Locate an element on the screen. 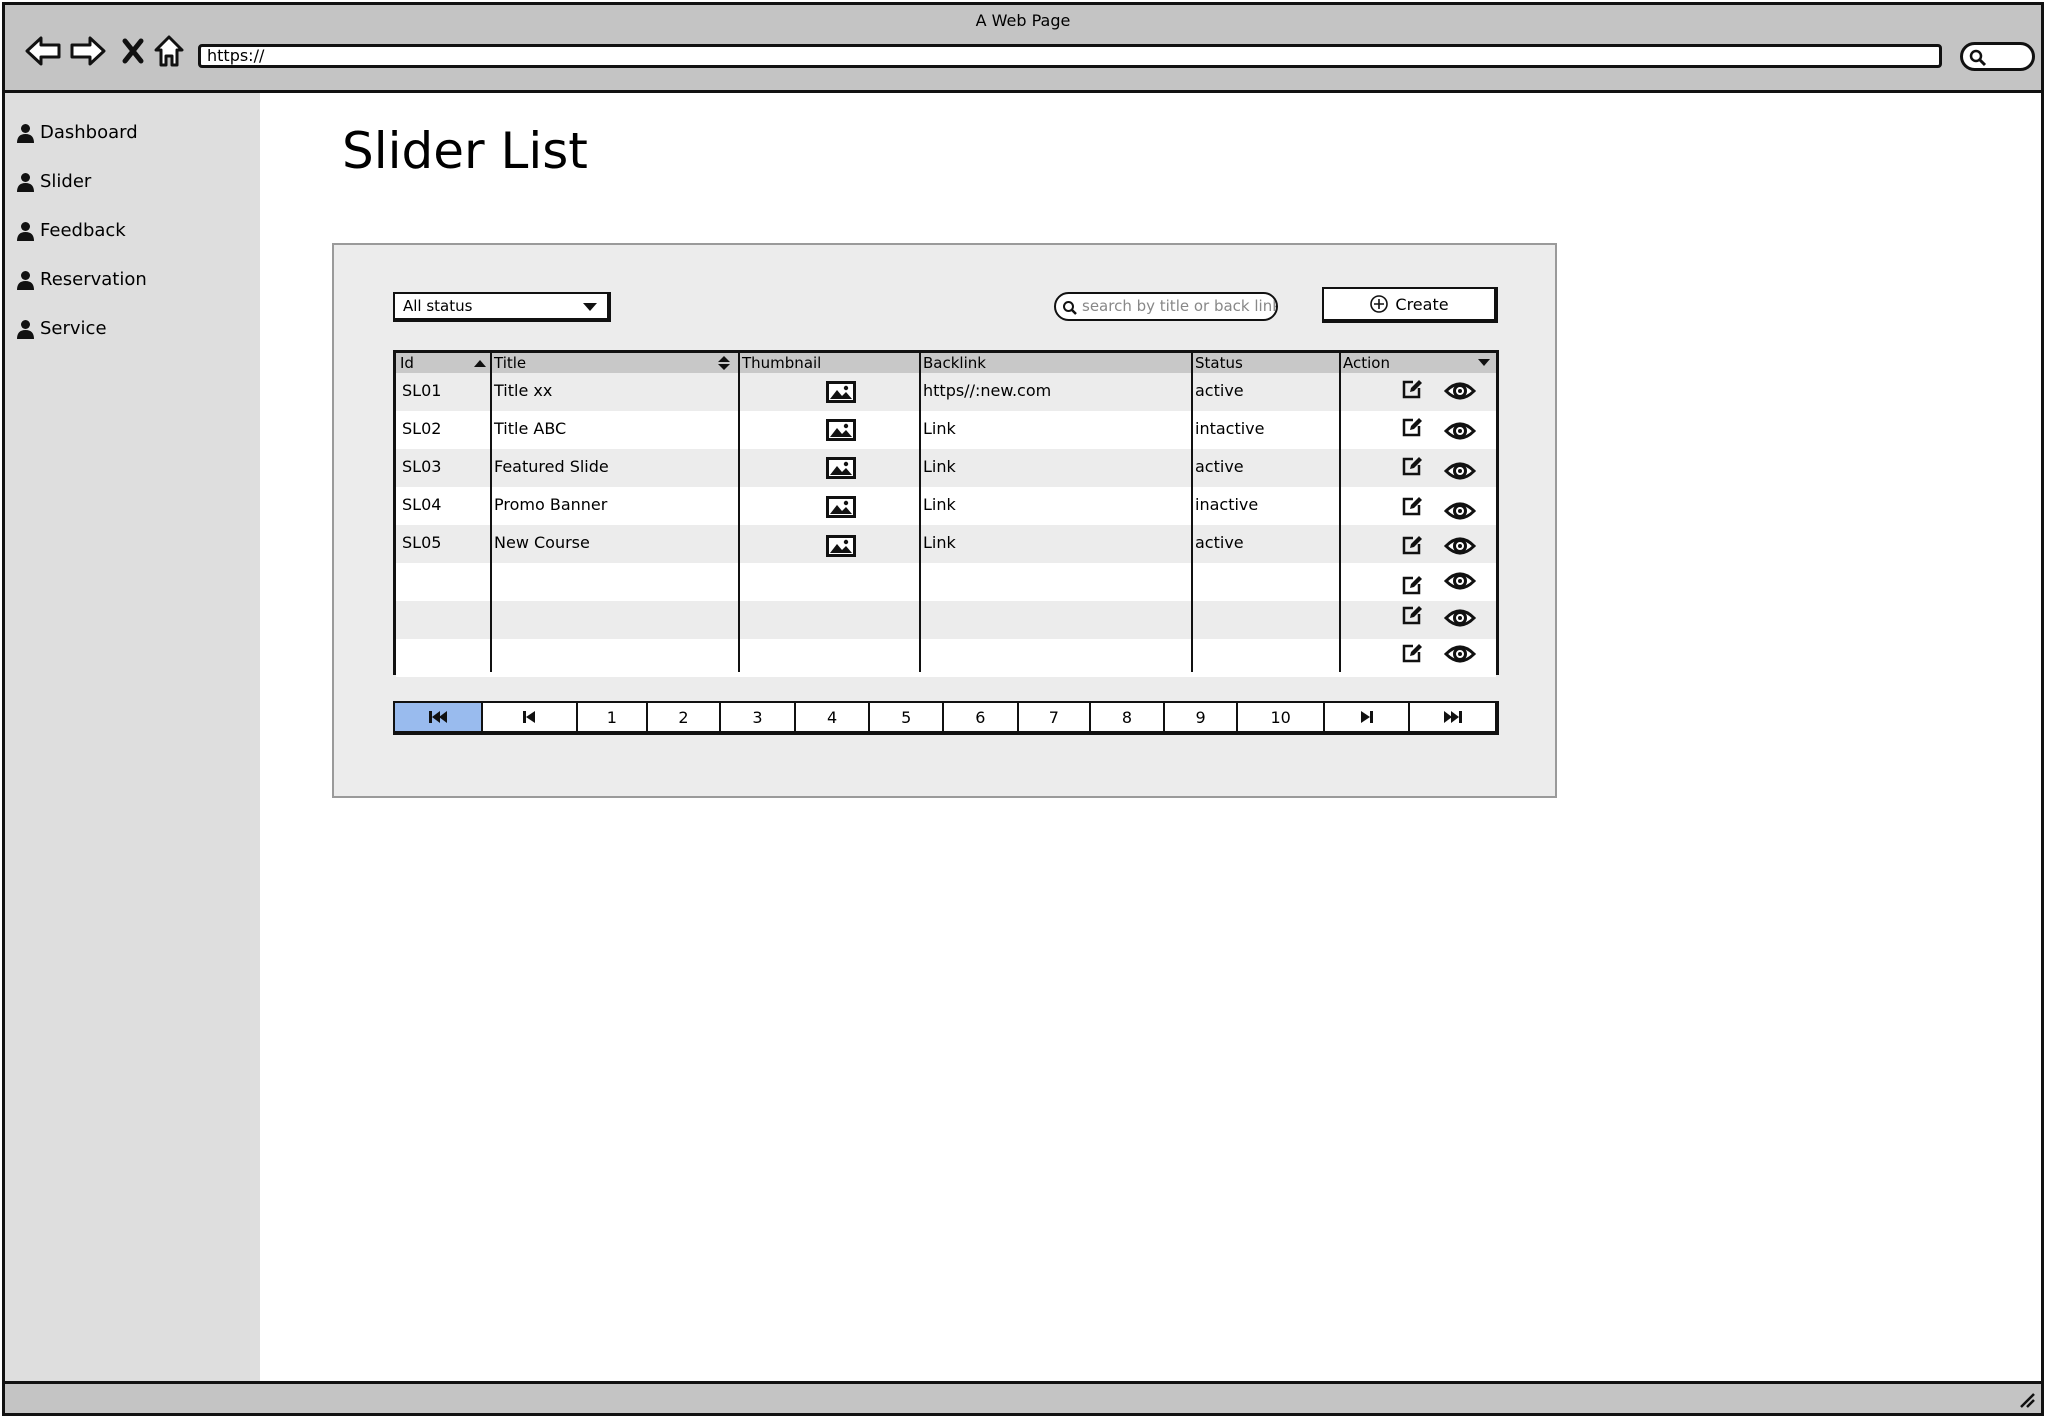 The image size is (2048, 1420). cell-title: New Course is located at coordinates (542, 542).